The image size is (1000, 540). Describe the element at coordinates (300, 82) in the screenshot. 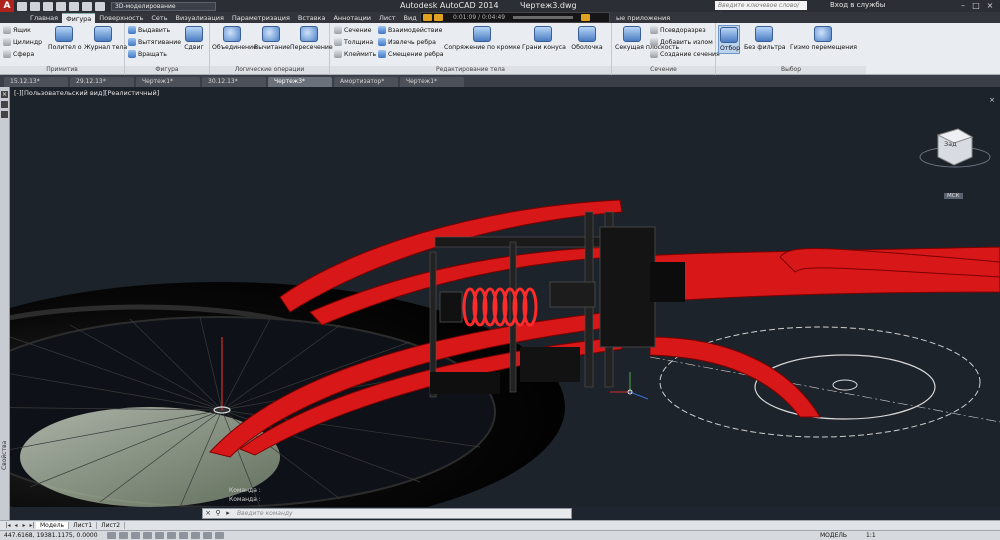

I see `document-tab: Чертеж3*` at that location.